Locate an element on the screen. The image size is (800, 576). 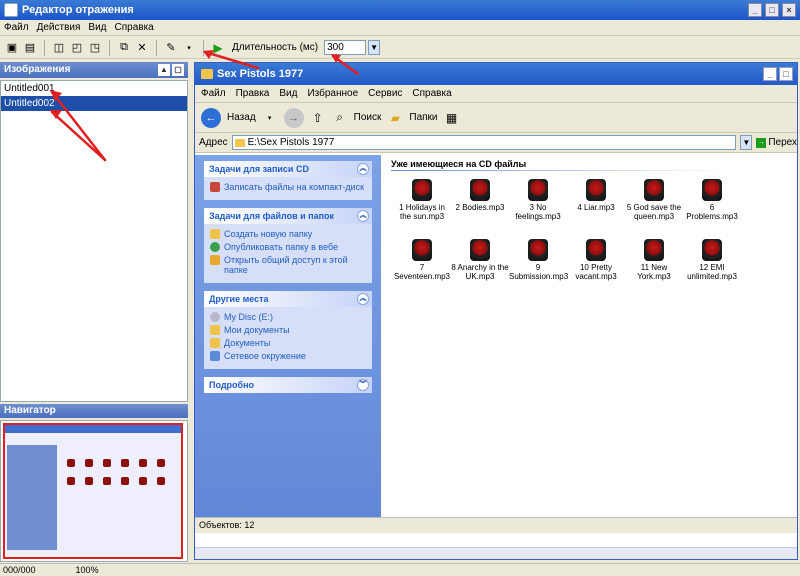
folders-icon: ▰ is located at coordinates (395, 118).